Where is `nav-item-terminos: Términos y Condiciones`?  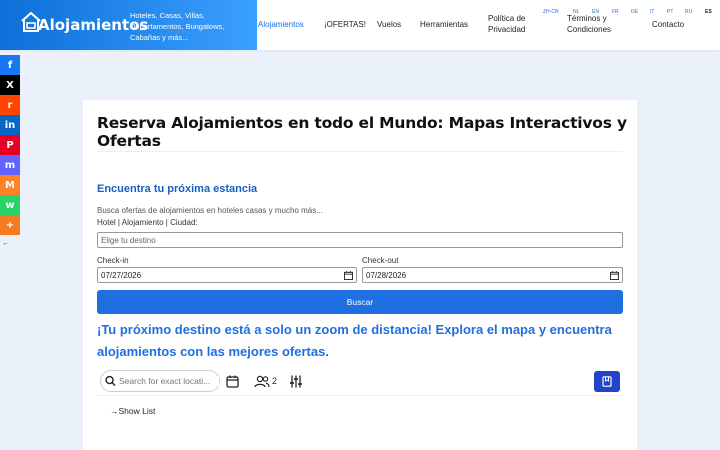 nav-item-terminos: Términos y Condiciones is located at coordinates (598, 24).